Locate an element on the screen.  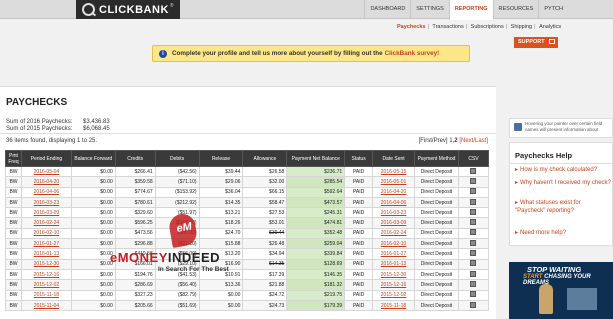
subnav-transactions: Transactions is located at coordinates (447, 27).